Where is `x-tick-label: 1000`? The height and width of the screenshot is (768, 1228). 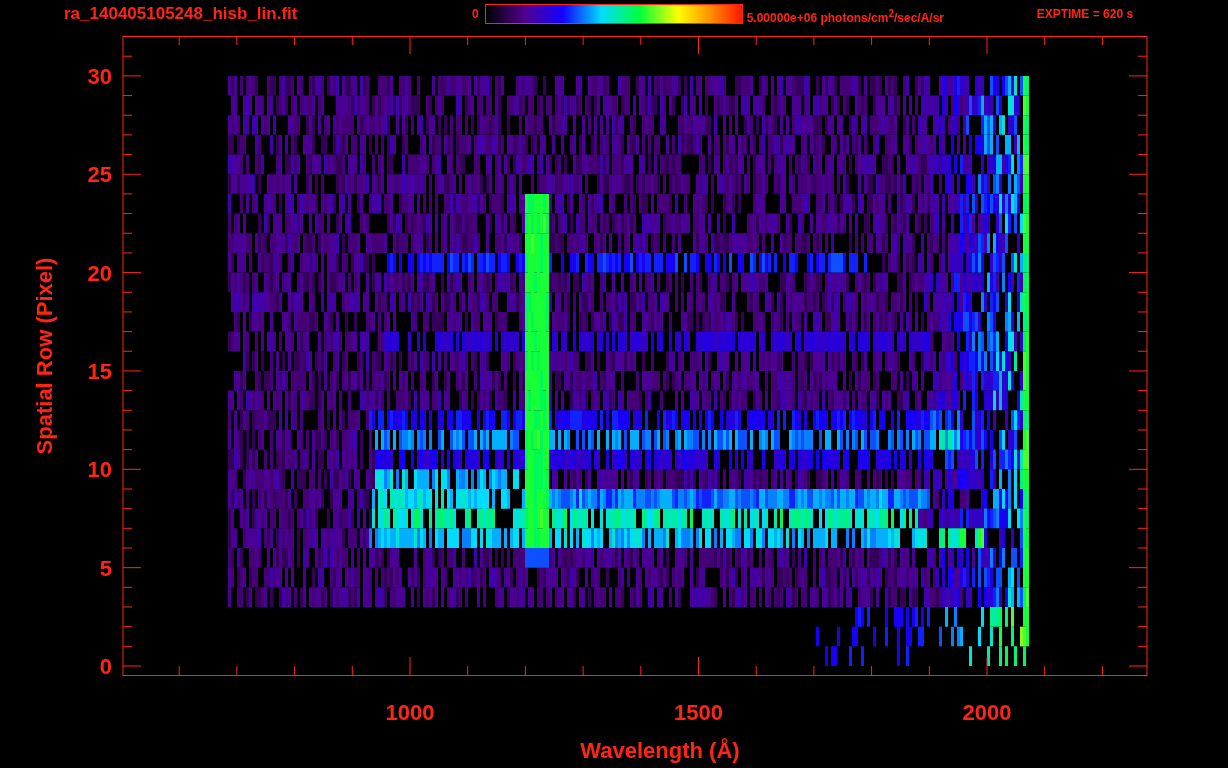
x-tick-label: 1000 is located at coordinates (410, 712).